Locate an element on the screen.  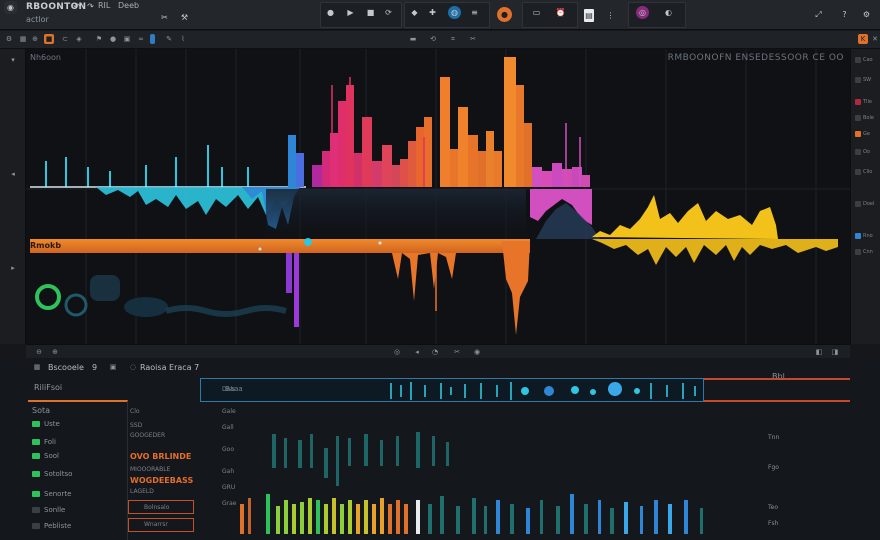
tree-item-0: Uste is located at coordinates (46, 424).